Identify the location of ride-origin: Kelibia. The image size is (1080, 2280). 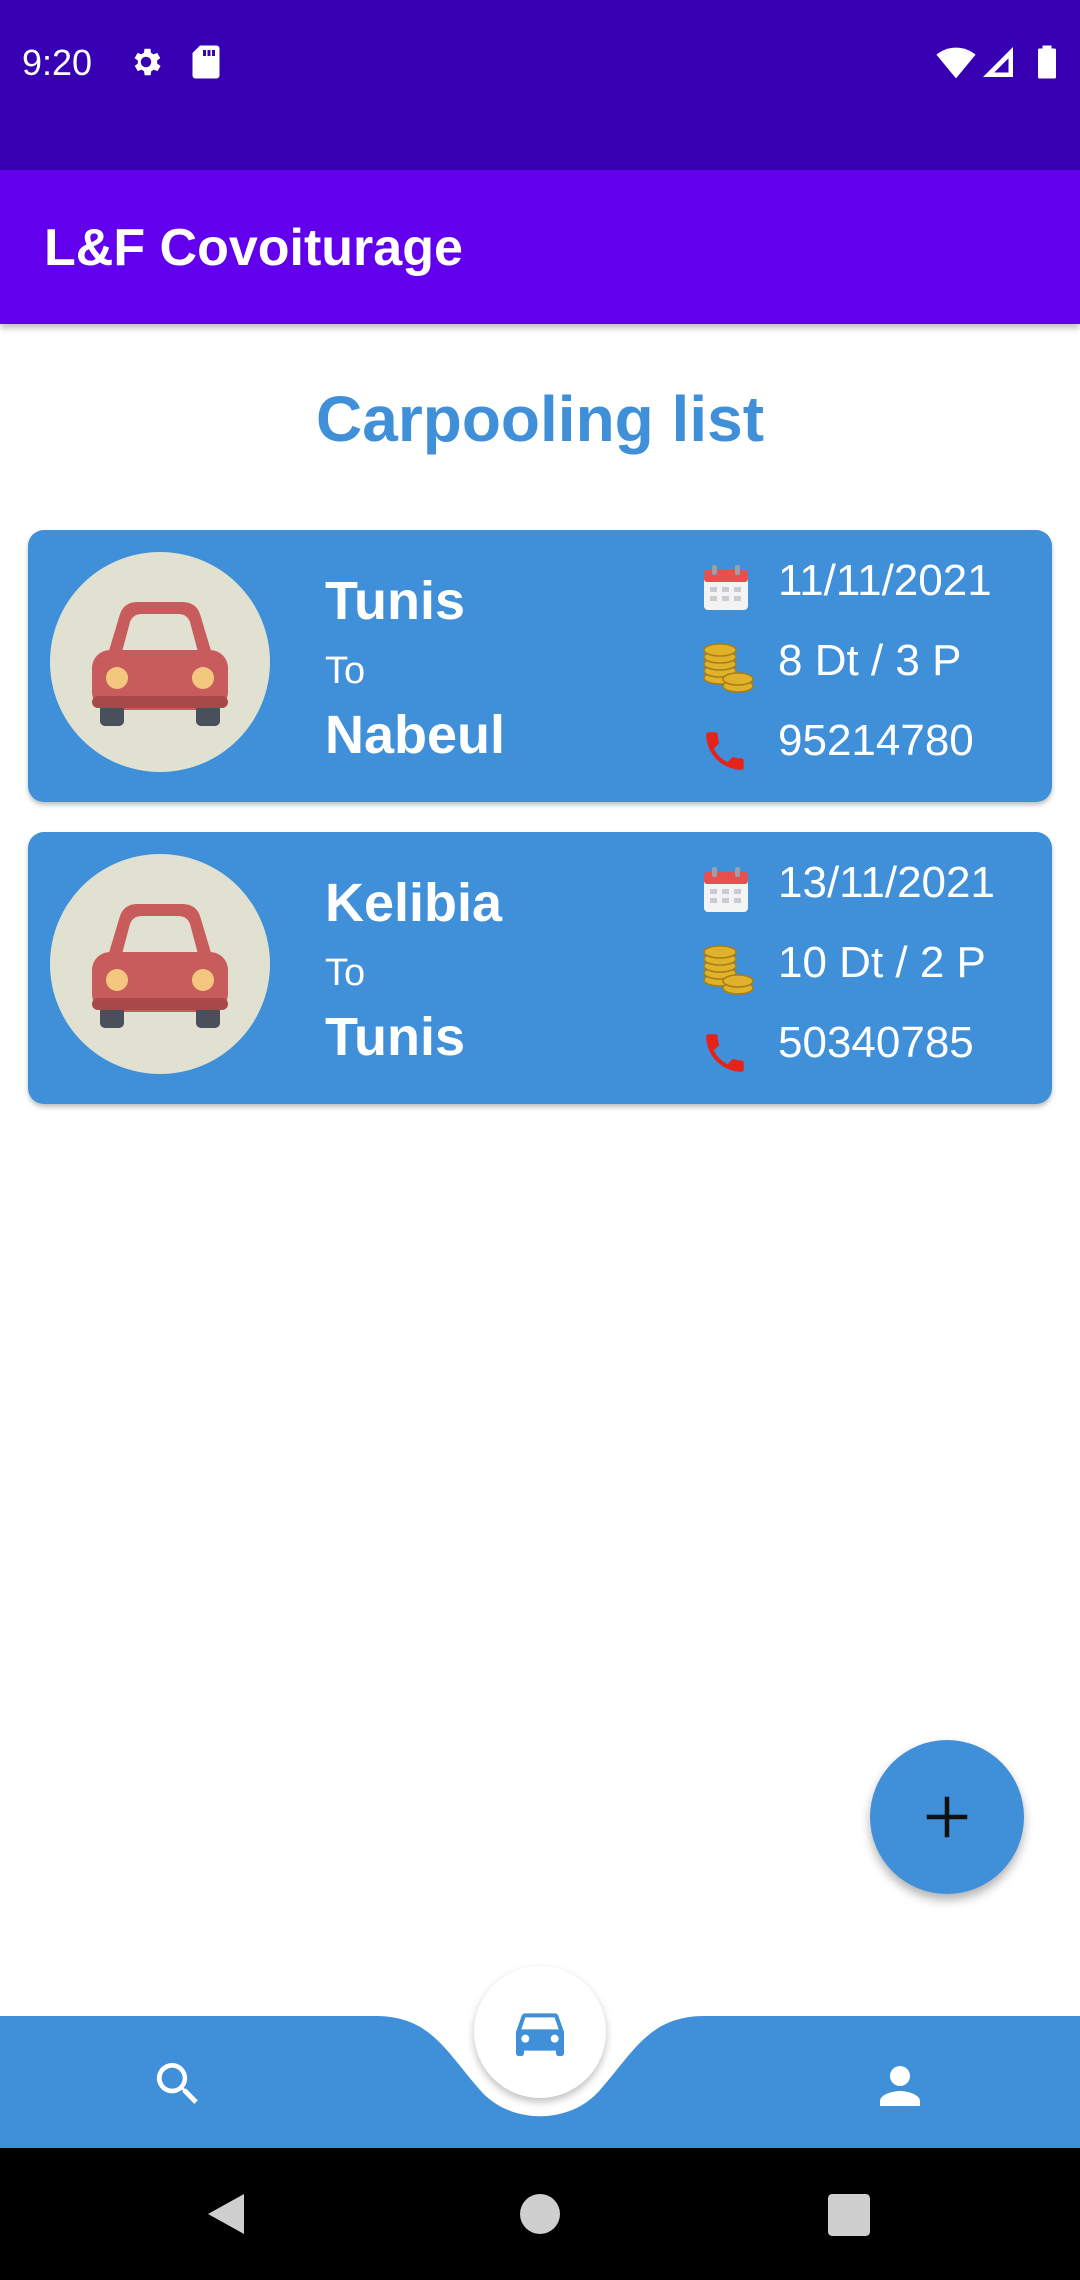
(414, 903).